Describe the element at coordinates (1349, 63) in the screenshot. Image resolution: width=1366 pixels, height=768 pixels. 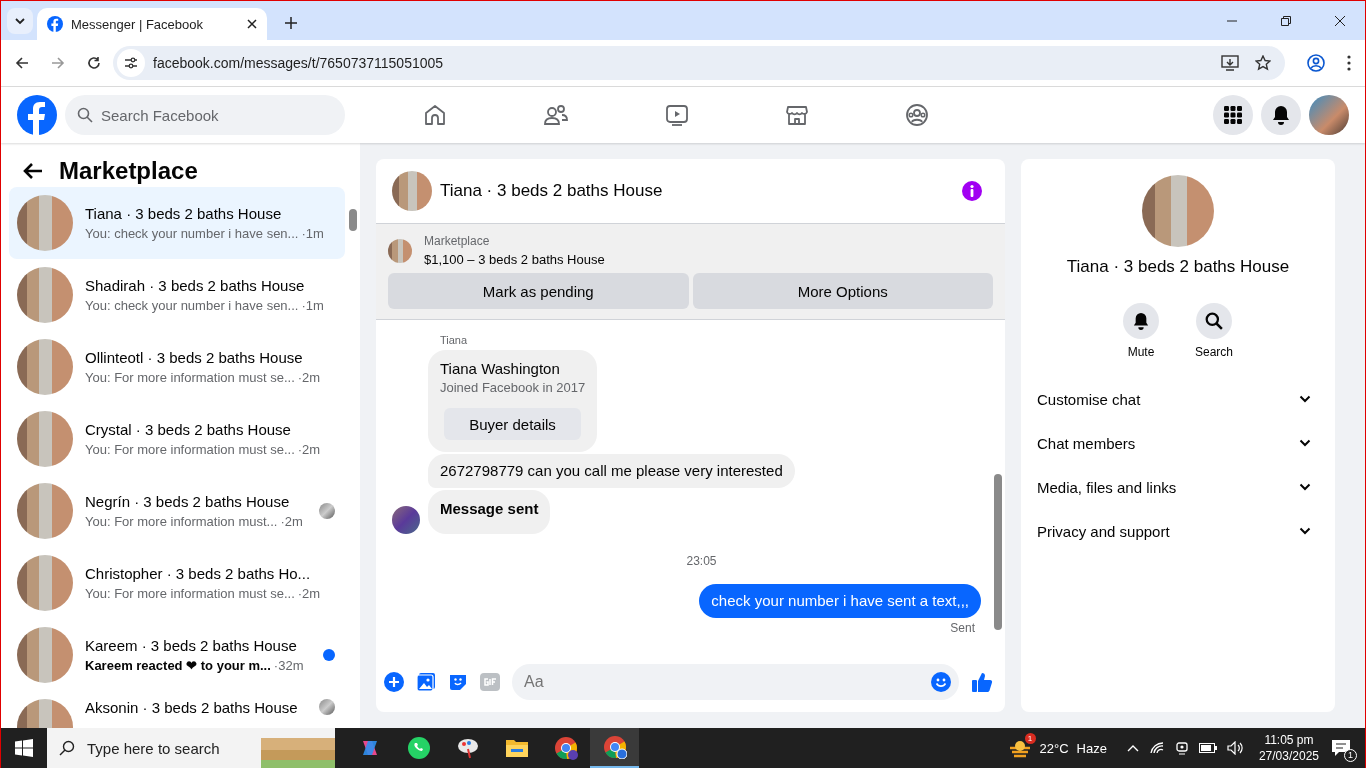
I see `menu-icon` at that location.